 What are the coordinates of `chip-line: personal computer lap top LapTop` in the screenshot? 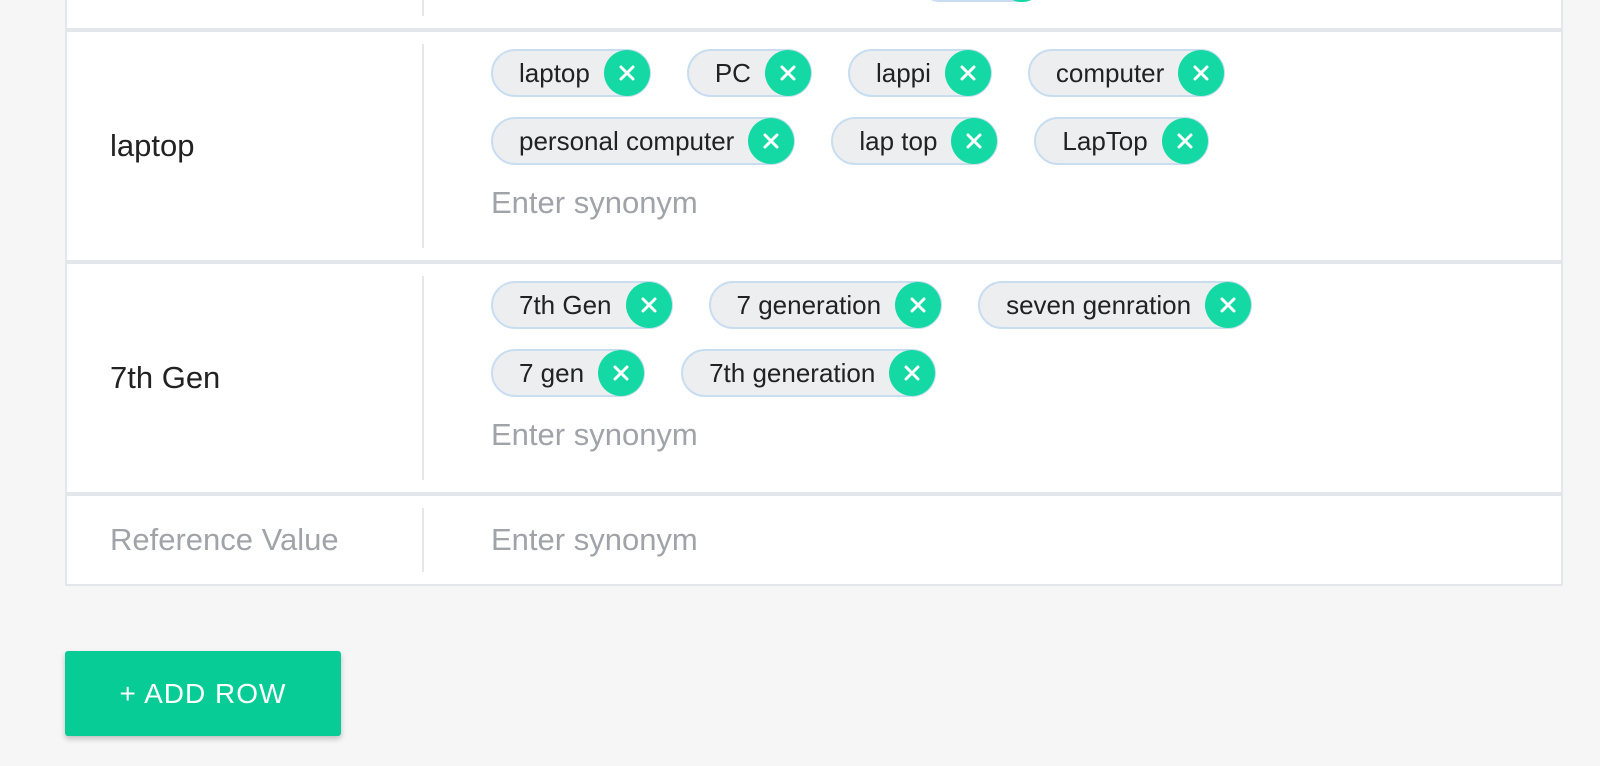 It's located at (1026, 141).